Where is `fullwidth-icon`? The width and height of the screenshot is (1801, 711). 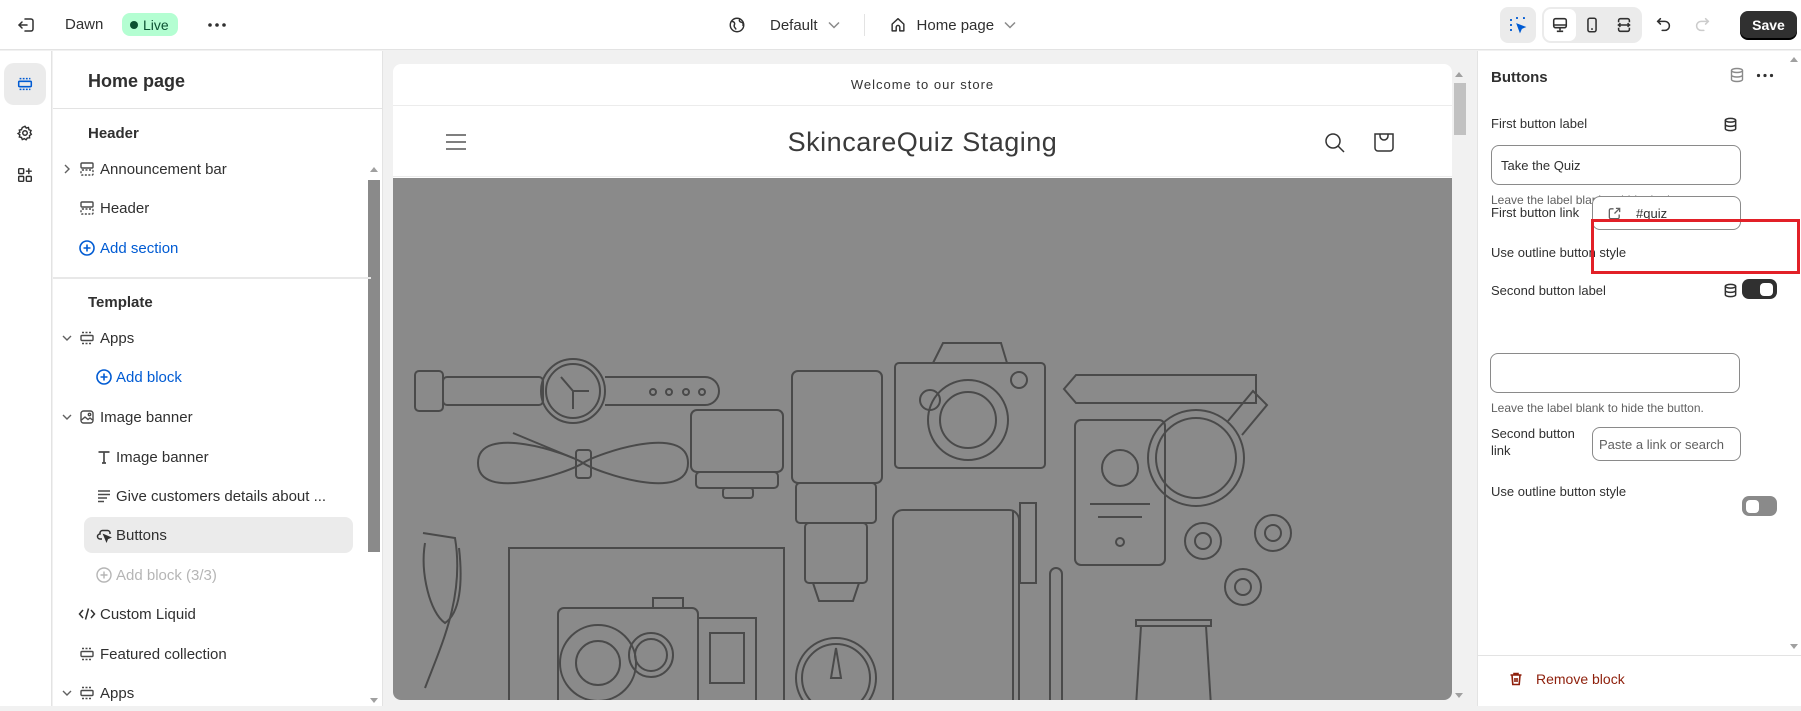 fullwidth-icon is located at coordinates (1624, 25).